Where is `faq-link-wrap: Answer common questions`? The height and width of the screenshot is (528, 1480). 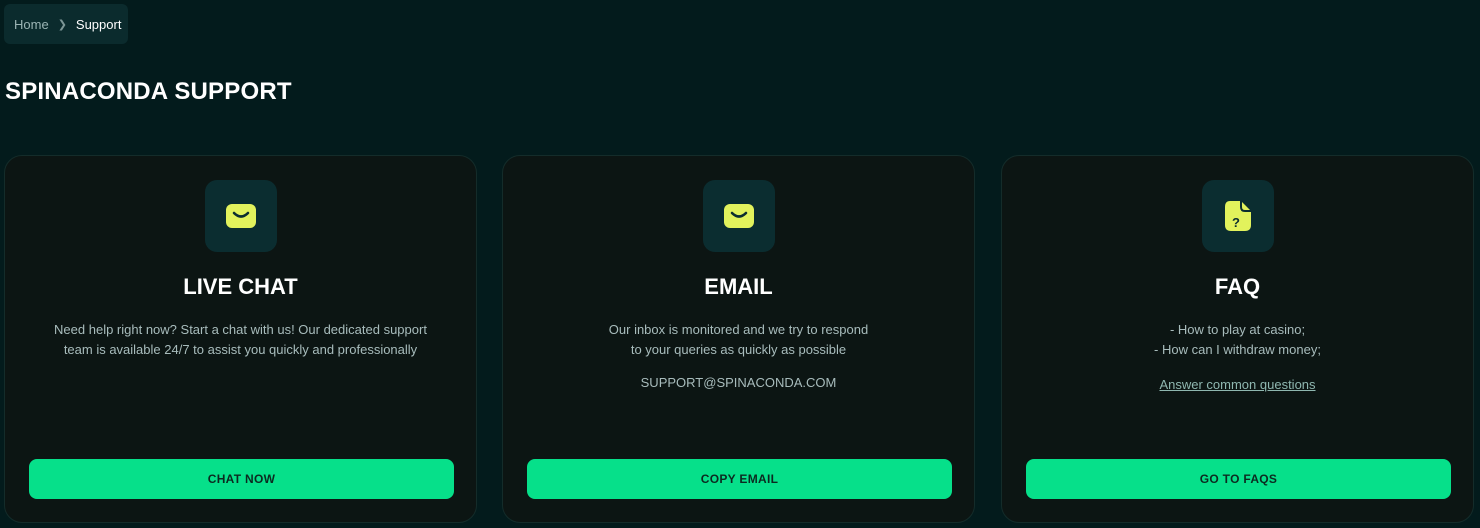 faq-link-wrap: Answer common questions is located at coordinates (1237, 384).